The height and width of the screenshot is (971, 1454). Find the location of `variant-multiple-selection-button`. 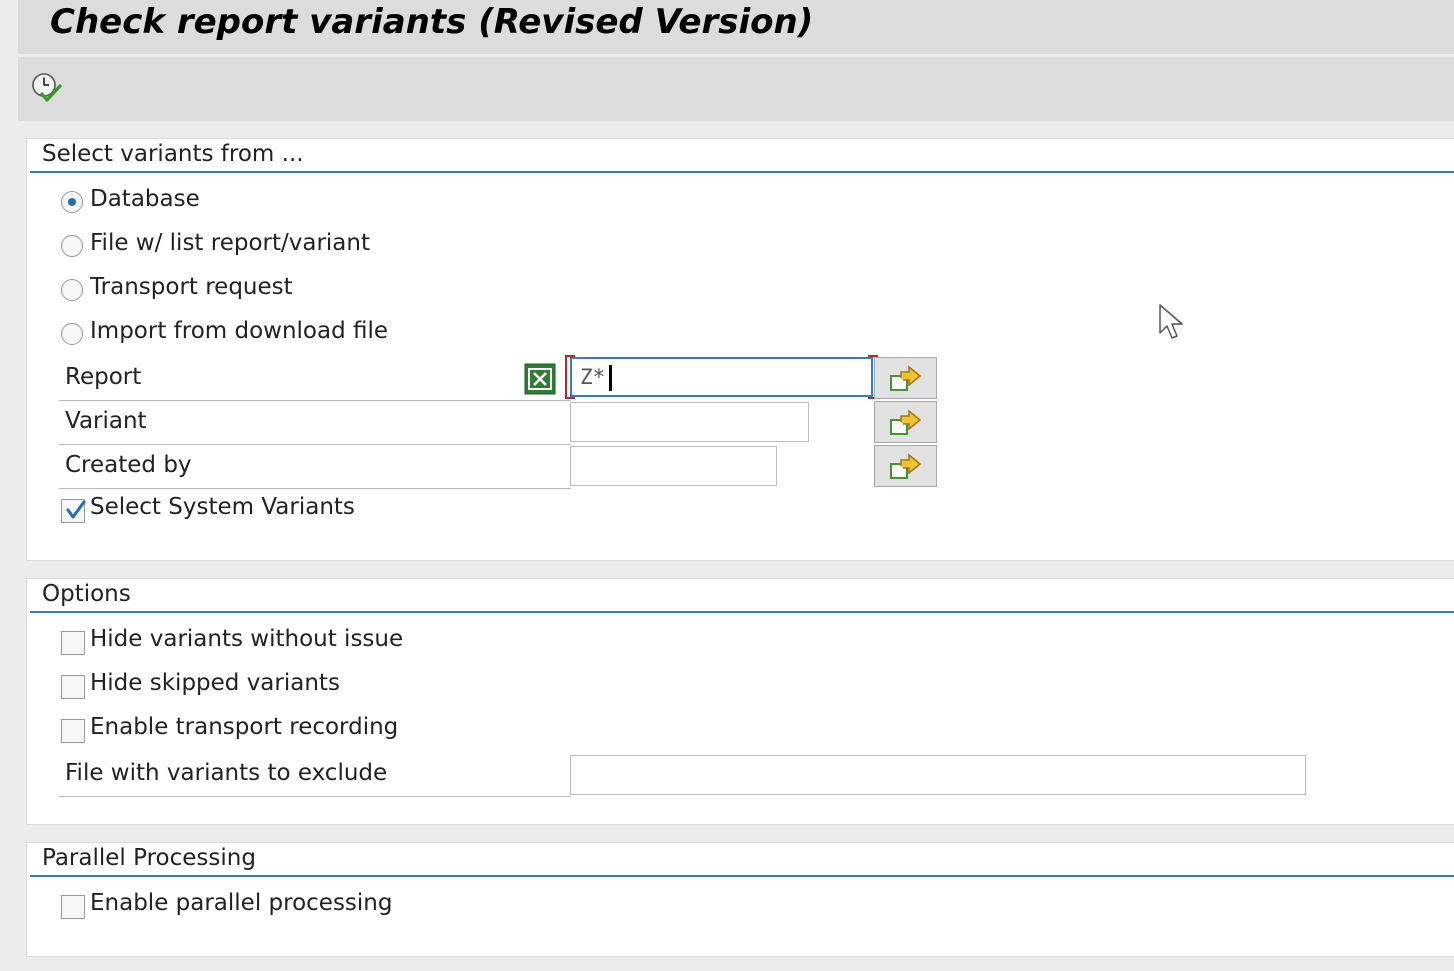

variant-multiple-selection-button is located at coordinates (905, 422).